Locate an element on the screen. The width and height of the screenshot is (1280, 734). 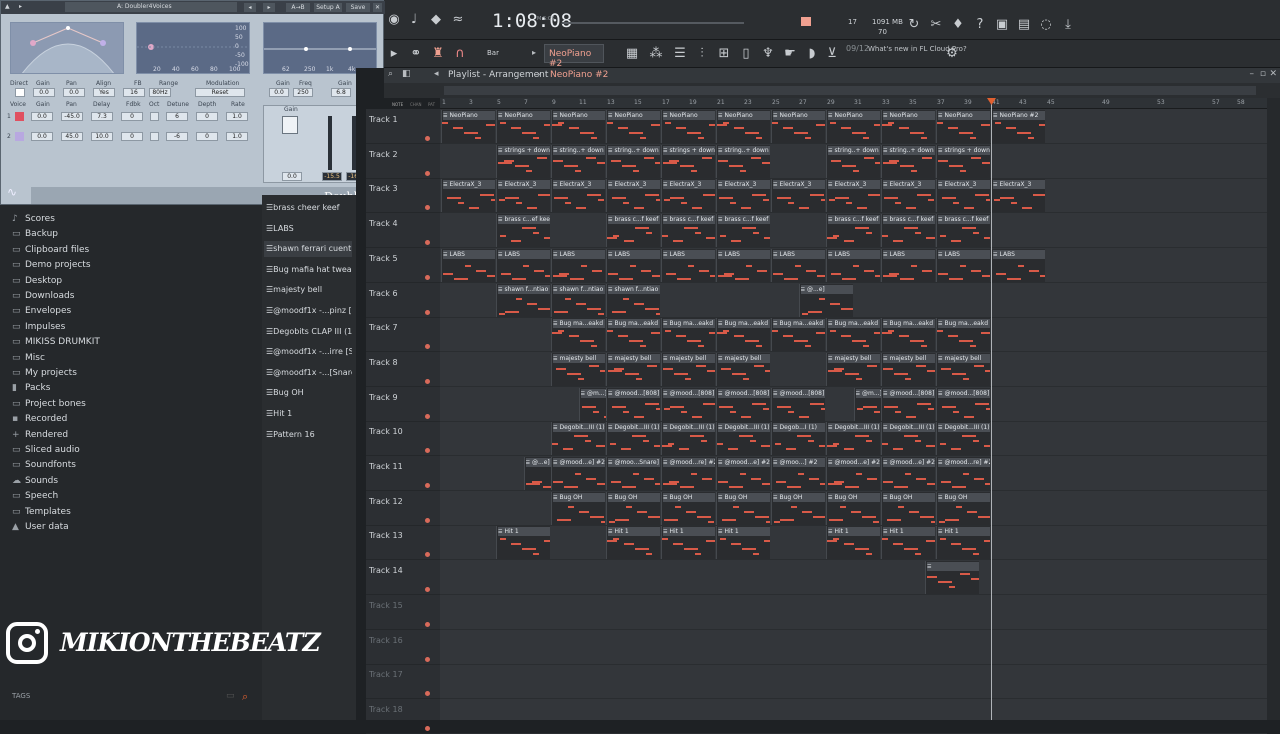
voice-param-value: -45.0 is located at coordinates (72, 116).